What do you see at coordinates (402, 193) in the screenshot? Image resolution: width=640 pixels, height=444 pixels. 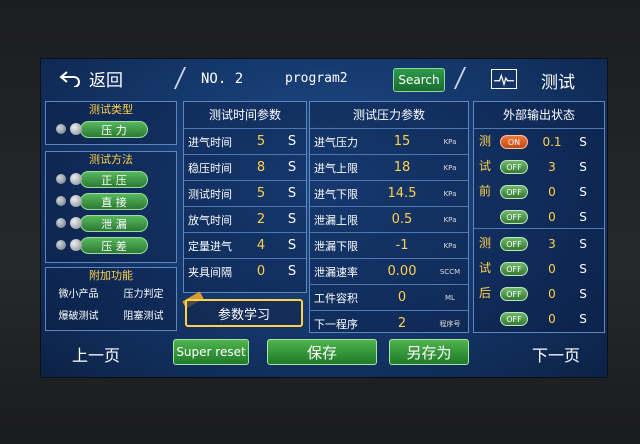 I see `param-value: 14.5` at bounding box center [402, 193].